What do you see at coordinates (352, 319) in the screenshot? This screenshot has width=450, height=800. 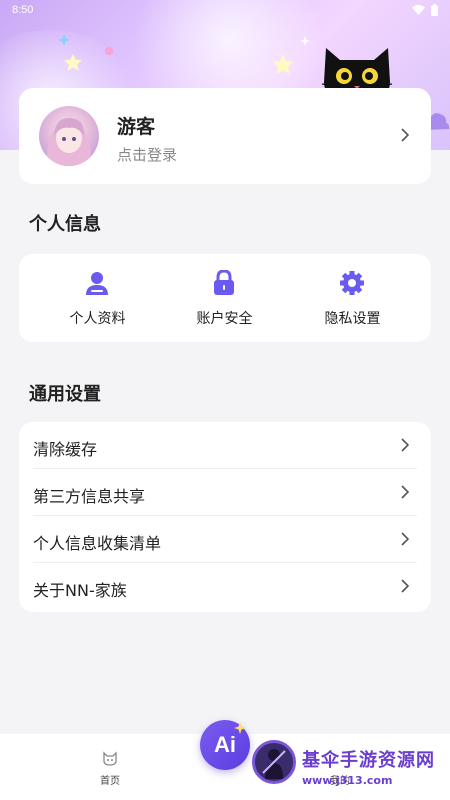 I see `info-item-label: 隐私设置` at bounding box center [352, 319].